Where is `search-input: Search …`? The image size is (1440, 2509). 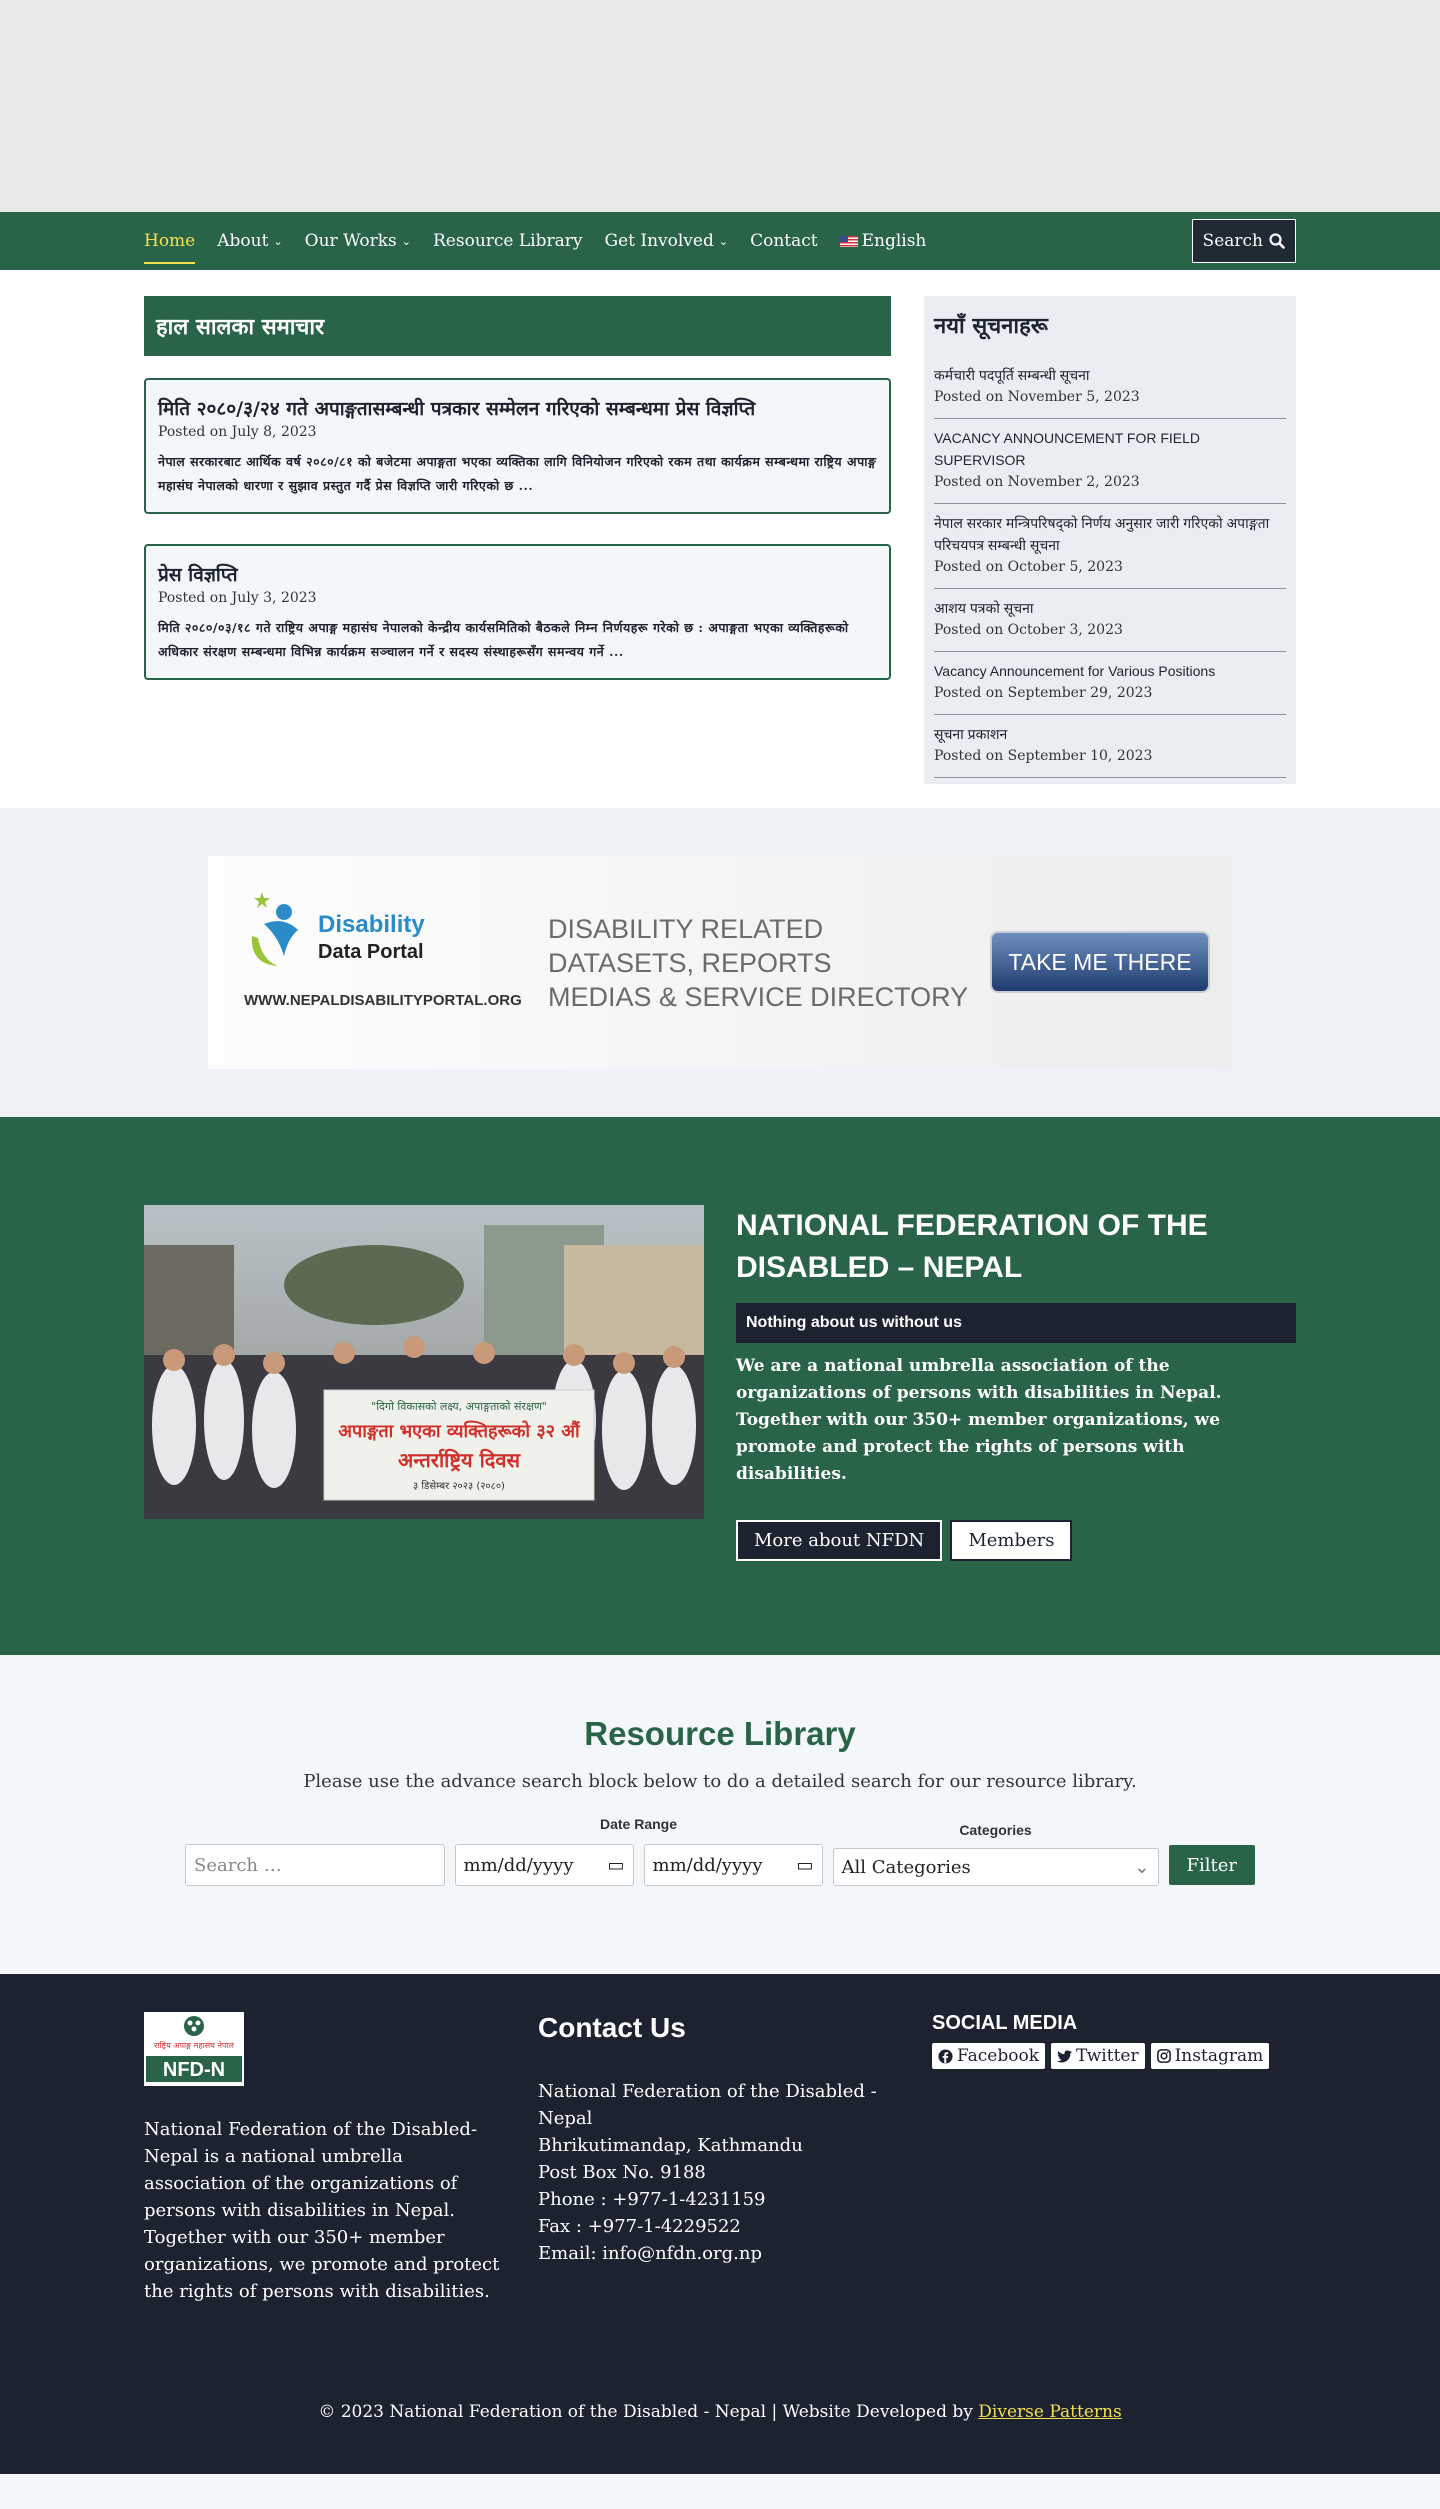
search-input: Search … is located at coordinates (315, 1865).